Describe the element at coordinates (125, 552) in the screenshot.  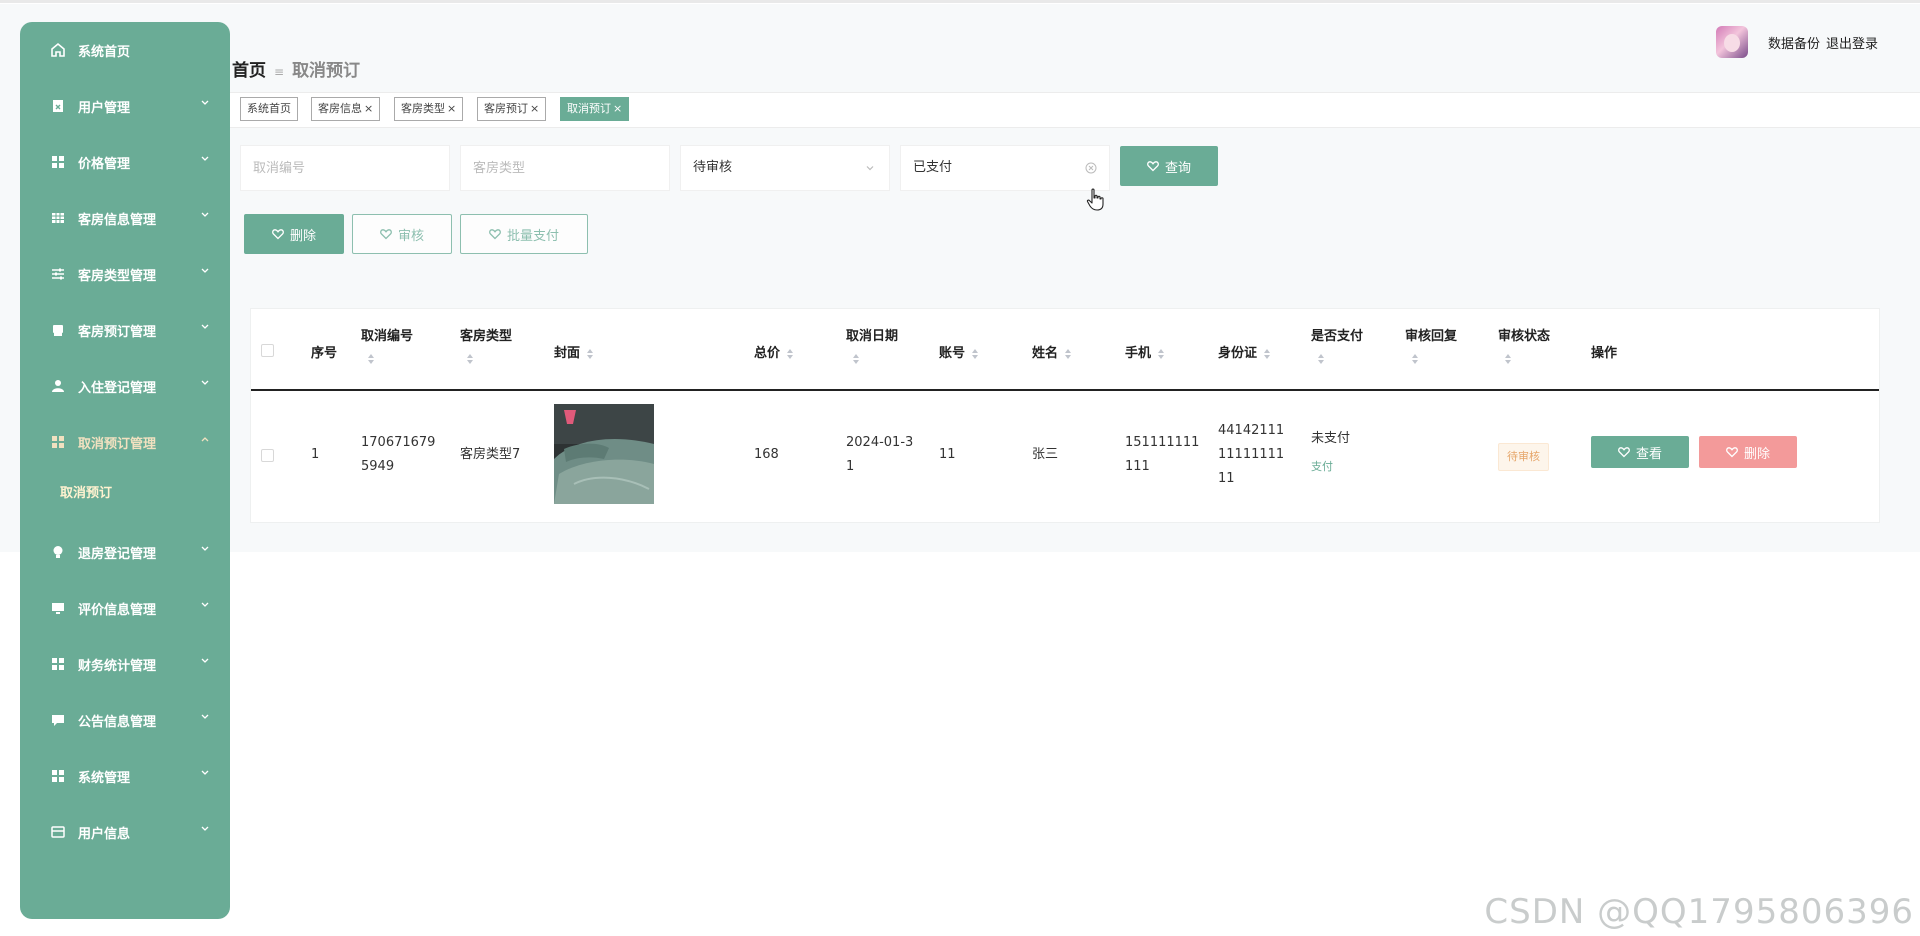
I see `sidebar-item-checkout: 退房登记管理` at that location.